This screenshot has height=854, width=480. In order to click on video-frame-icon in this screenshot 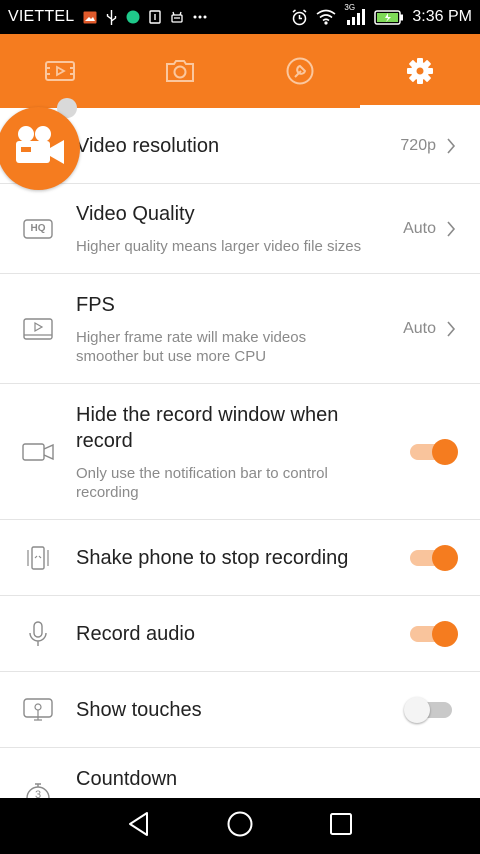, I will do `click(38, 329)`.